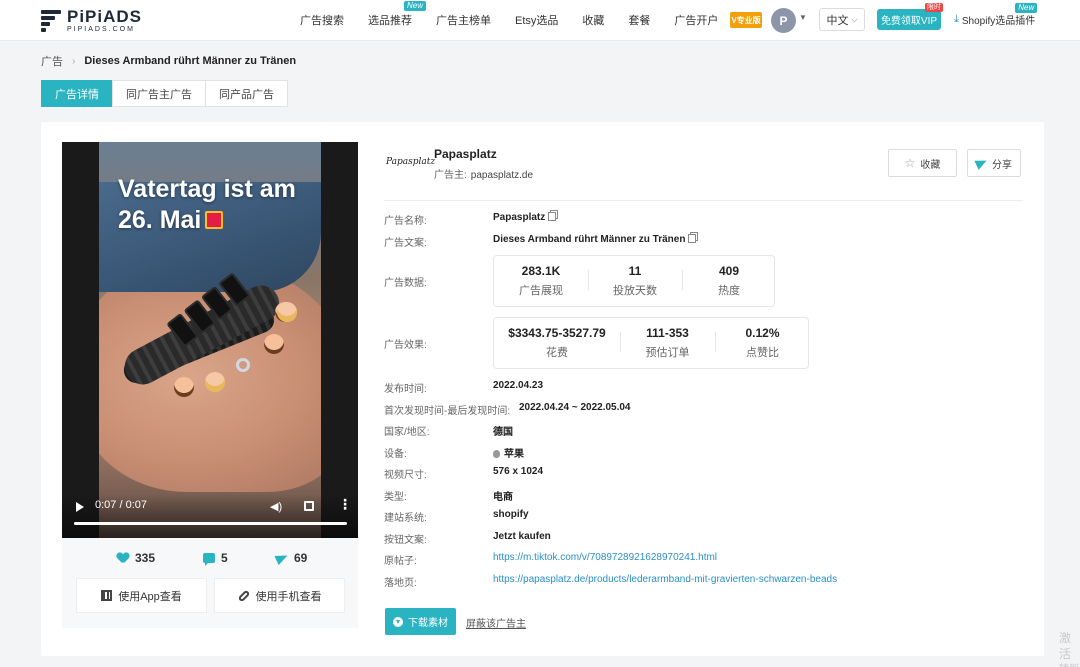  What do you see at coordinates (159, 93) in the screenshot?
I see `tab-same-advertiser: 同广告主广告` at bounding box center [159, 93].